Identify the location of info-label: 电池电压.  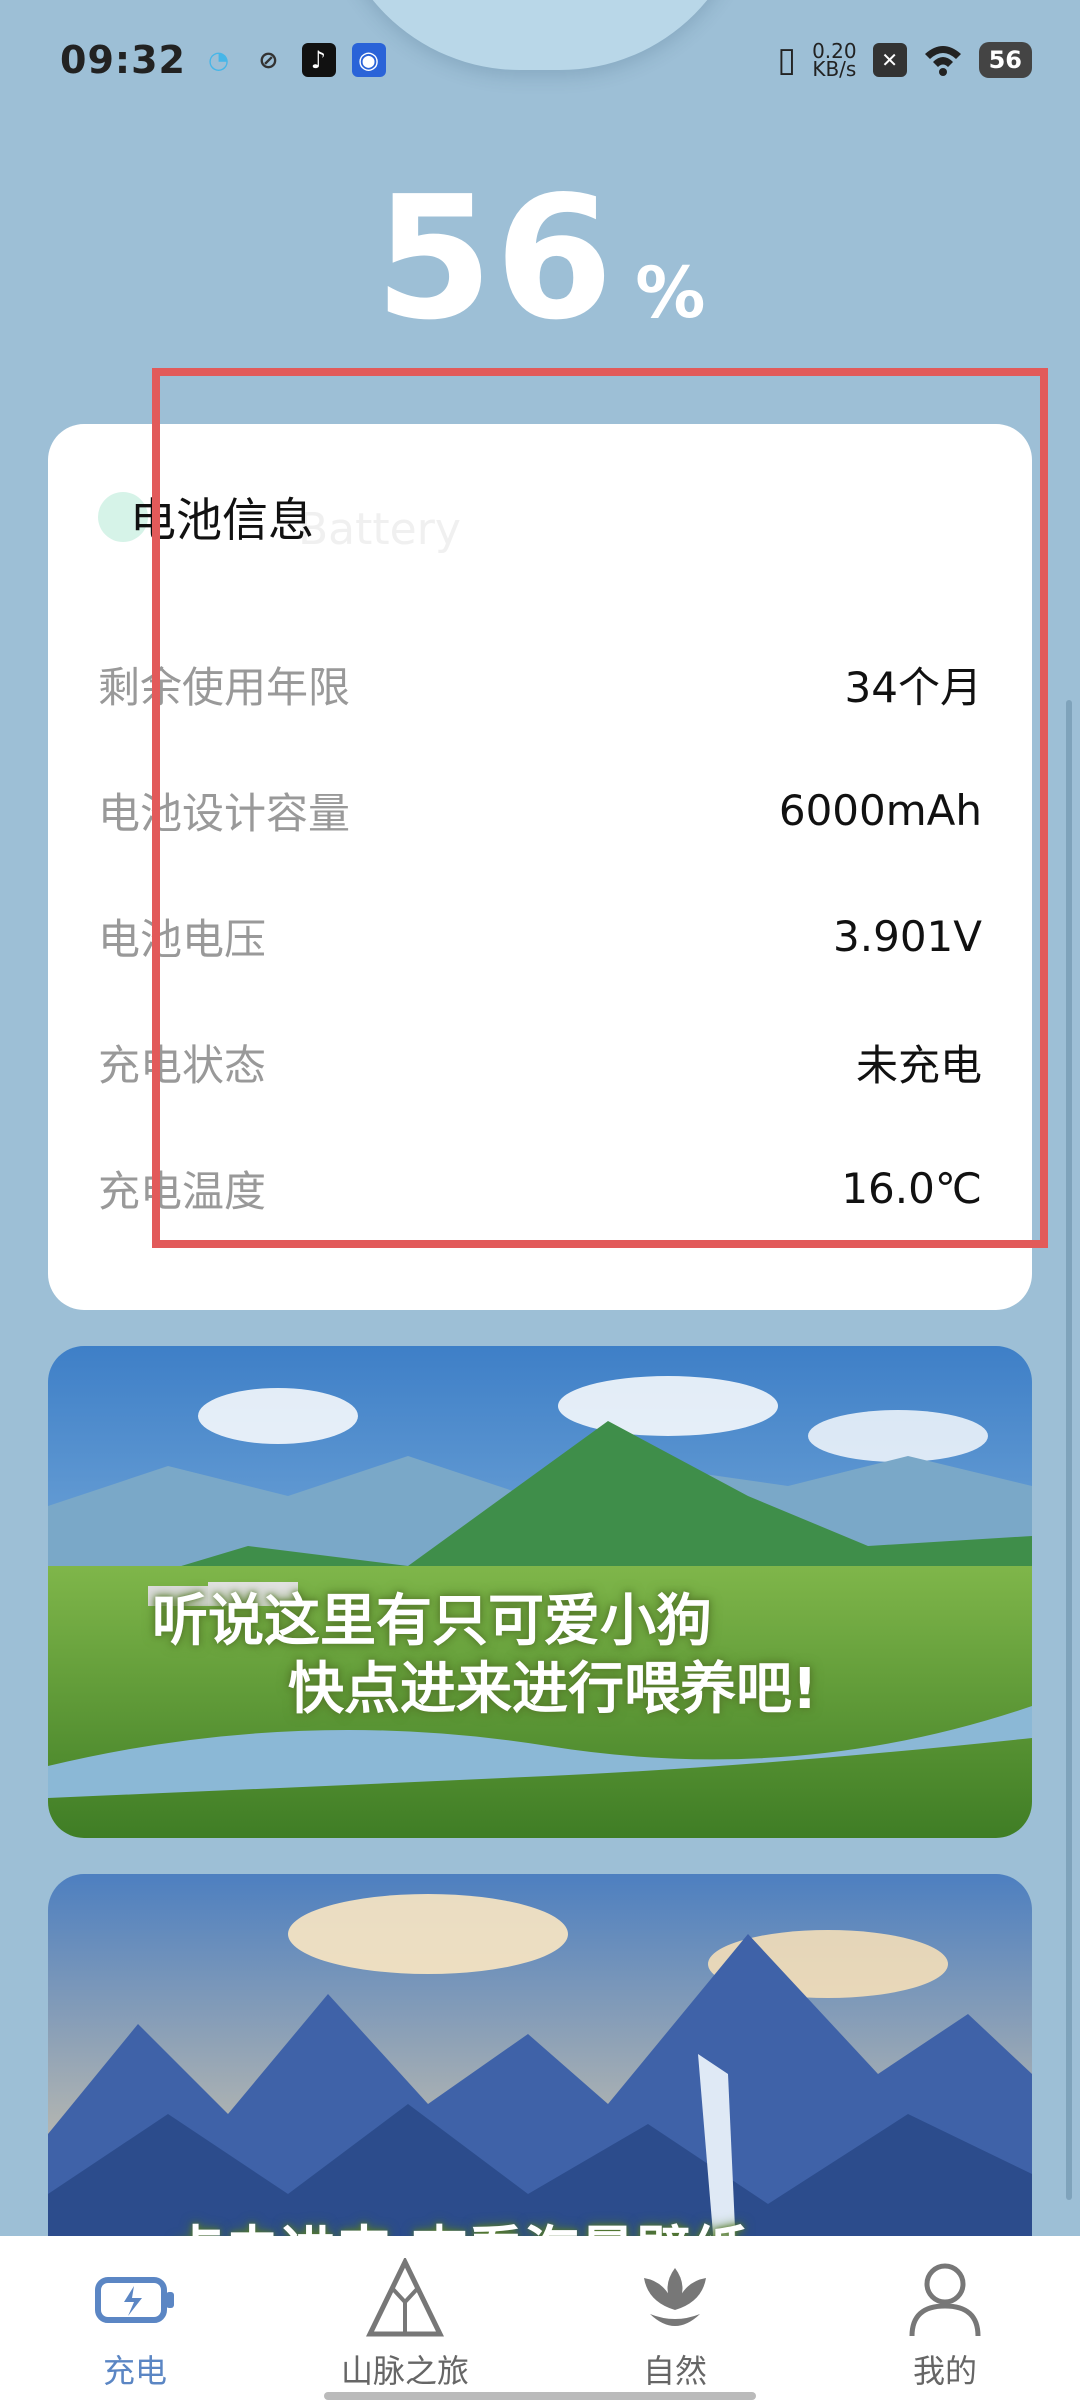
(182, 939).